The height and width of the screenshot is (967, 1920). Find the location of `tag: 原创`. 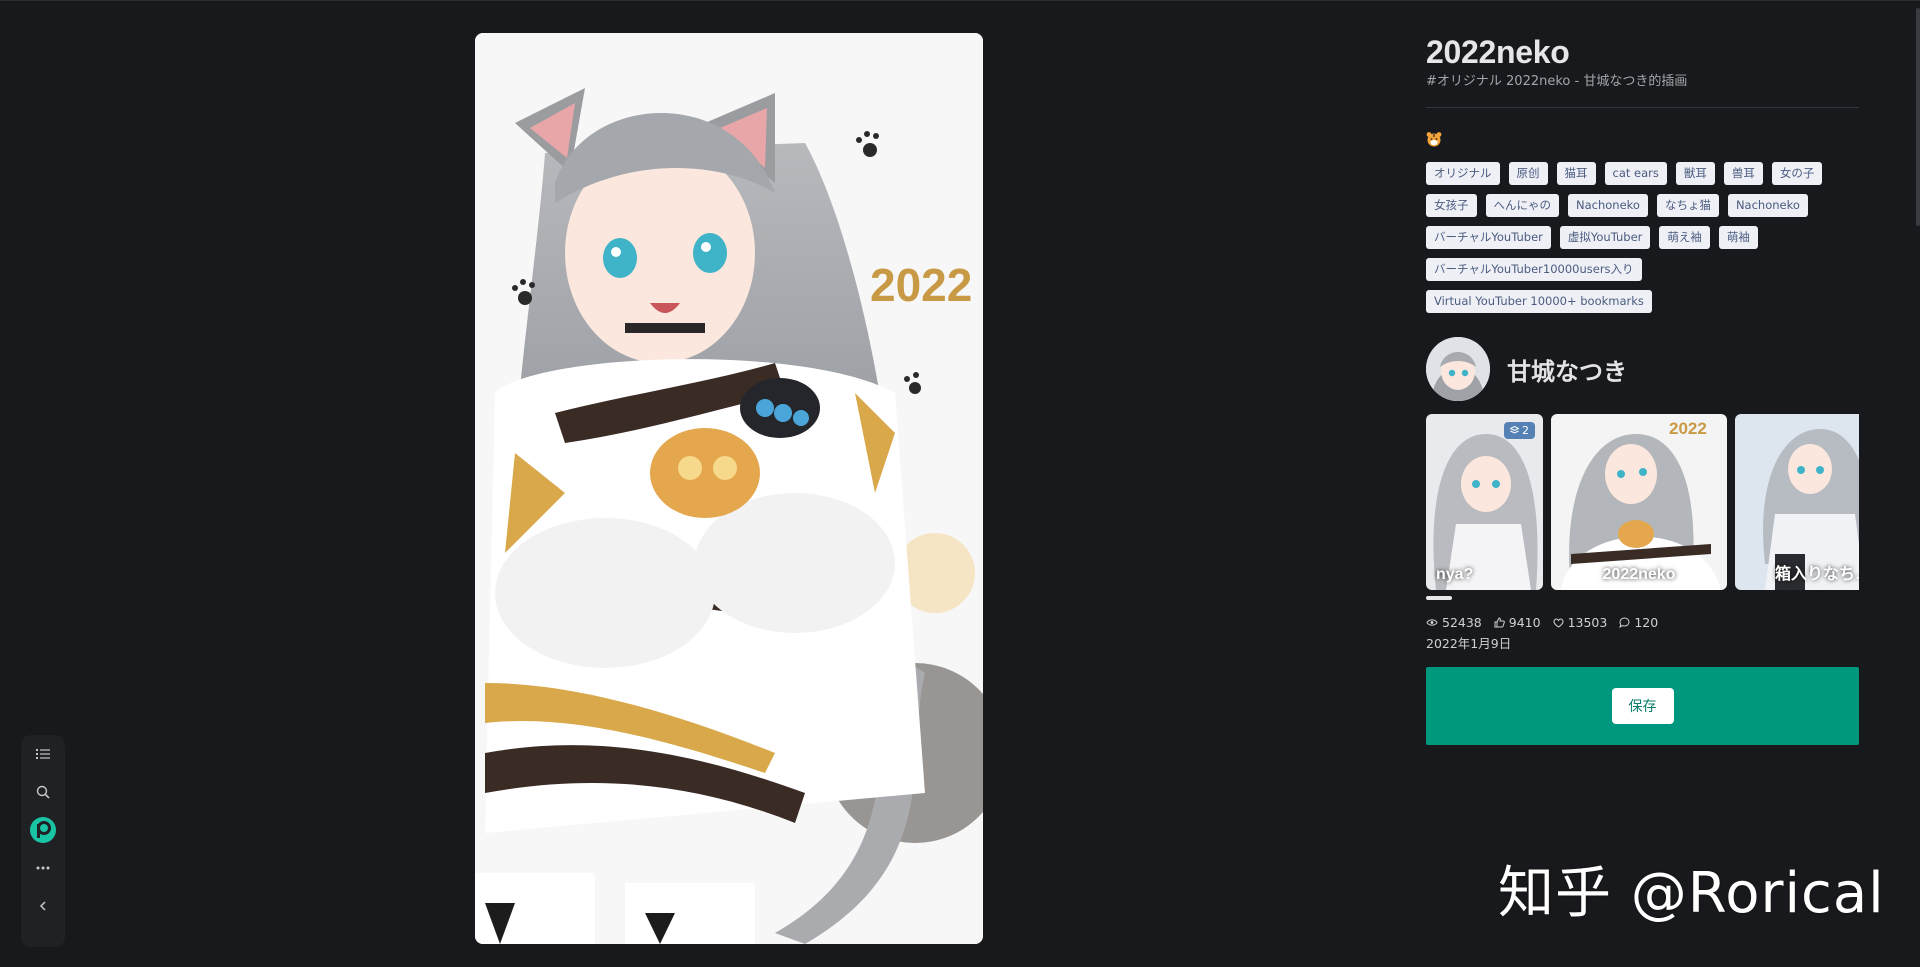

tag: 原创 is located at coordinates (1528, 173).